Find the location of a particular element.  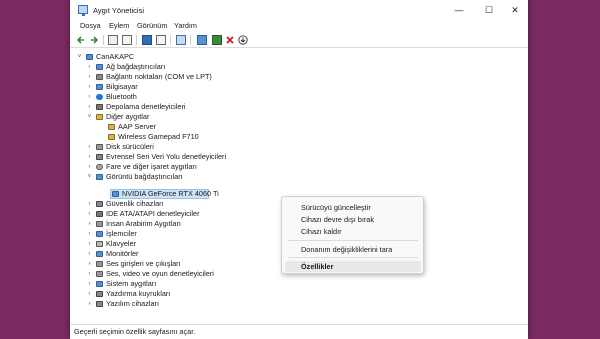

uninstall-x-icon is located at coordinates (230, 40).